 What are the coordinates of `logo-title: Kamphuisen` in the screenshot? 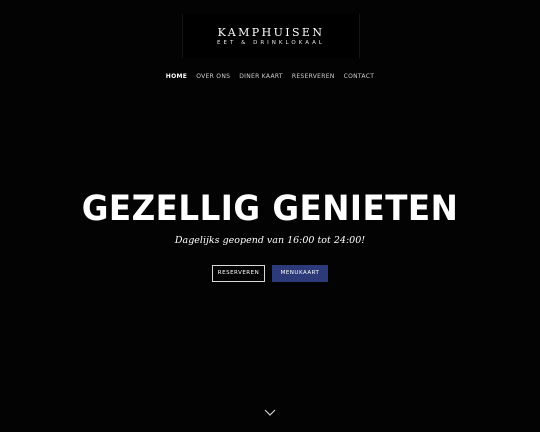 It's located at (271, 31).